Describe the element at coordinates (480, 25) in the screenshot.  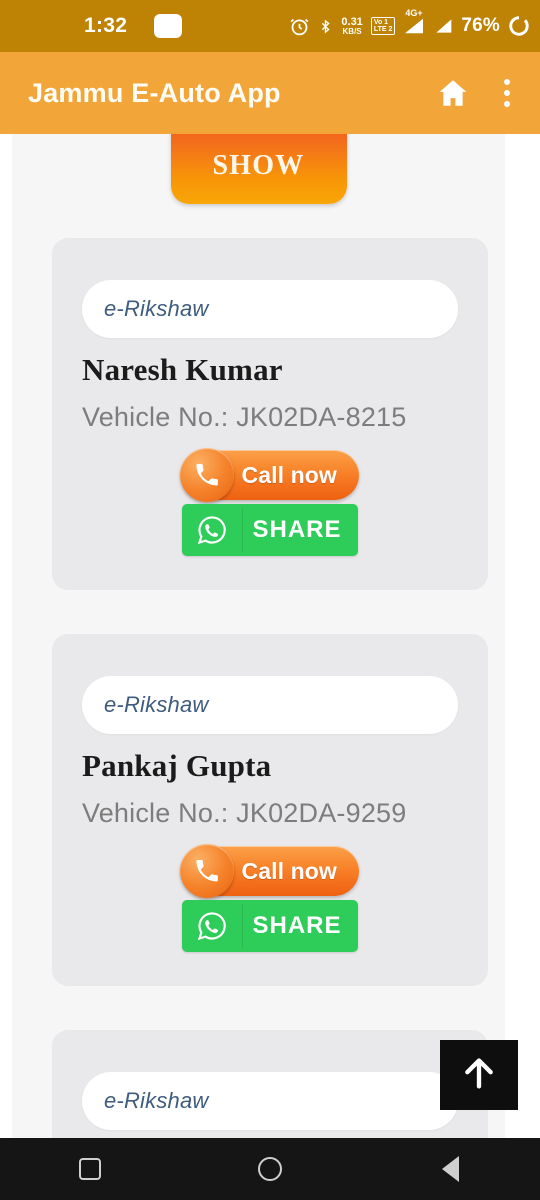
I see `battery-percent-label: 76%` at that location.